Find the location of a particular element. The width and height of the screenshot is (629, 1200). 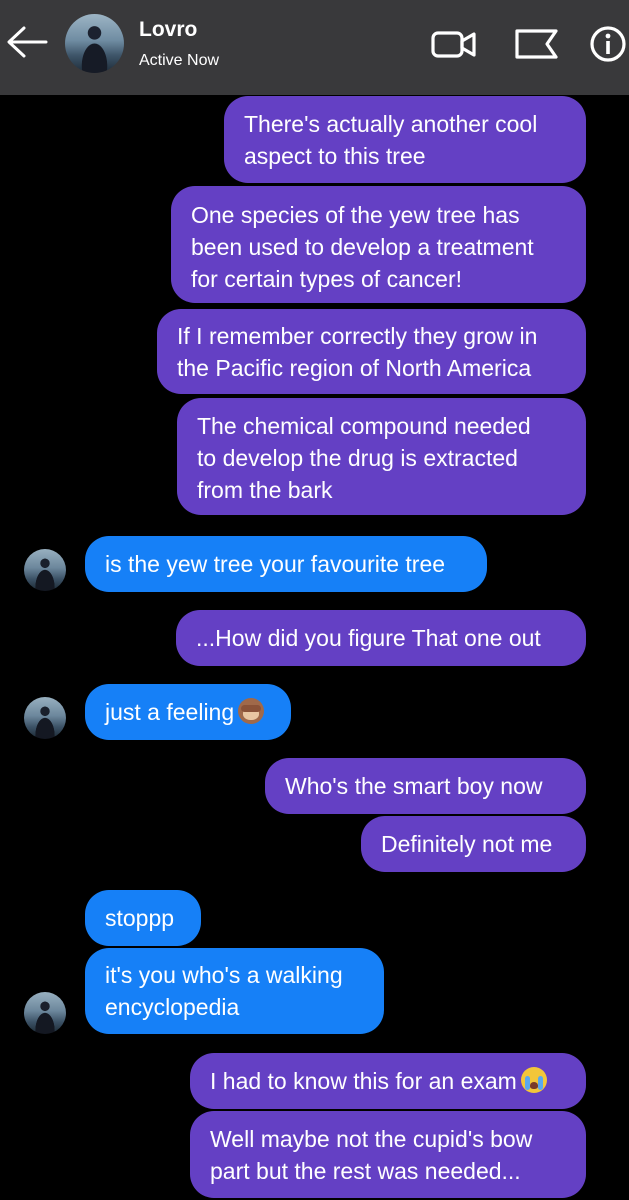

video-call-icon is located at coordinates (454, 44).